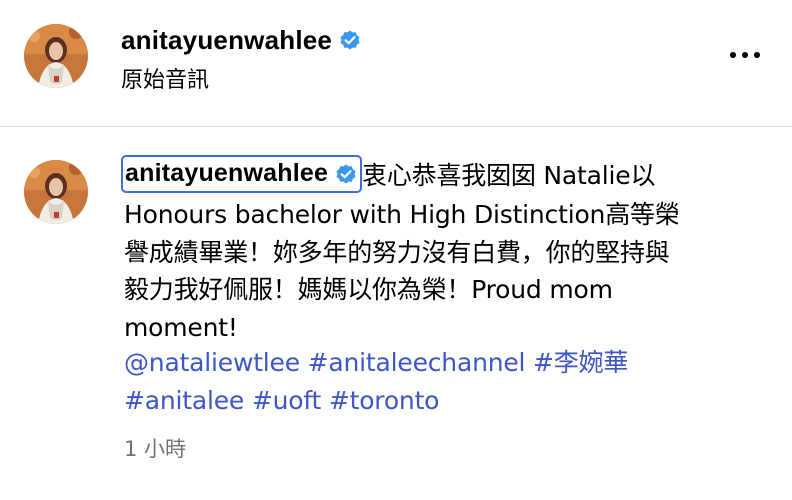  I want to click on more-options-button, so click(745, 55).